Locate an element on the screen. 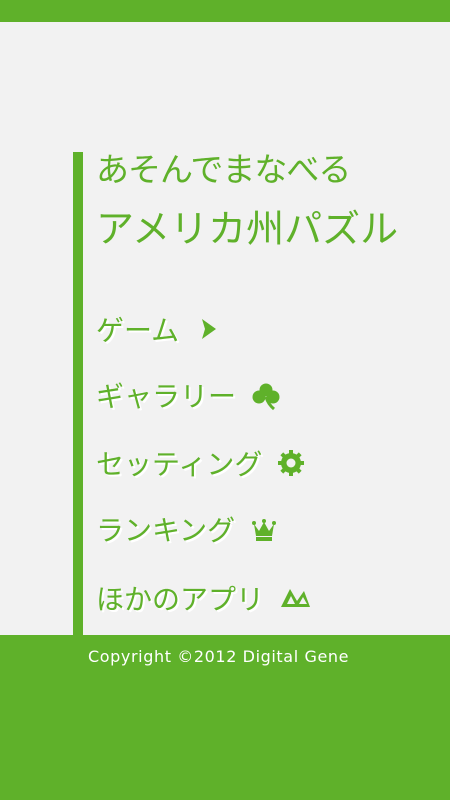 This screenshot has width=450, height=800. menu-item-other-apps: ほかのアプリ is located at coordinates (204, 598).